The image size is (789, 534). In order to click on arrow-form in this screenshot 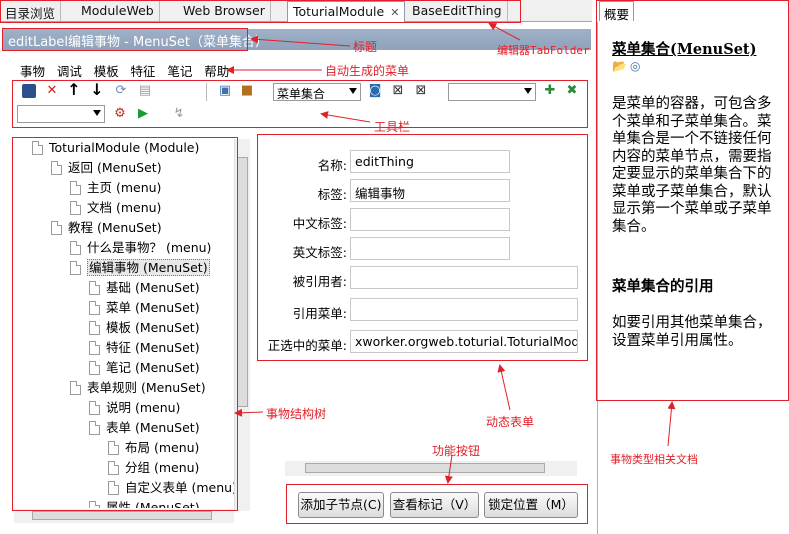, I will do `click(504, 387)`.